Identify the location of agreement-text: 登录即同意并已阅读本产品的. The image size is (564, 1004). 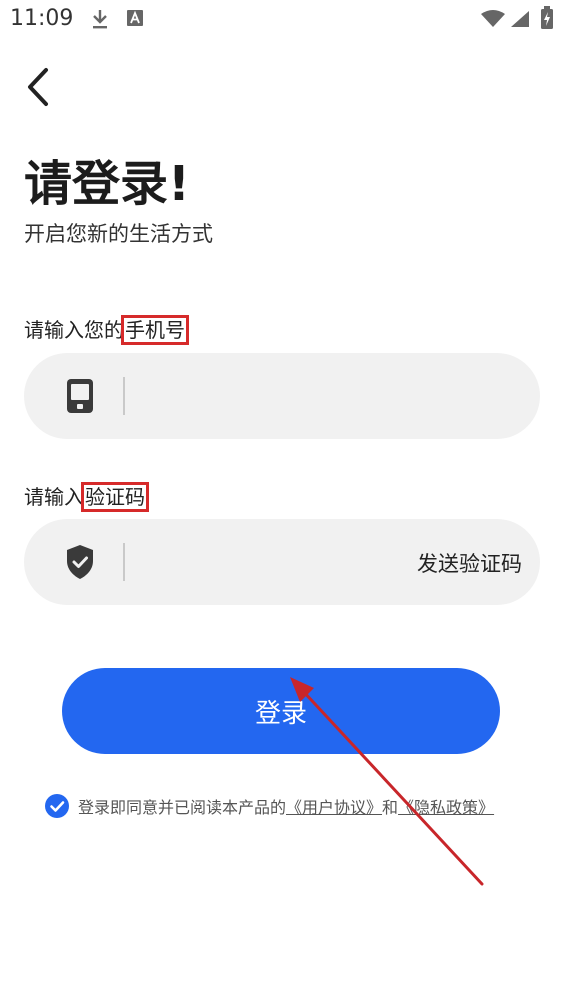
(182, 807).